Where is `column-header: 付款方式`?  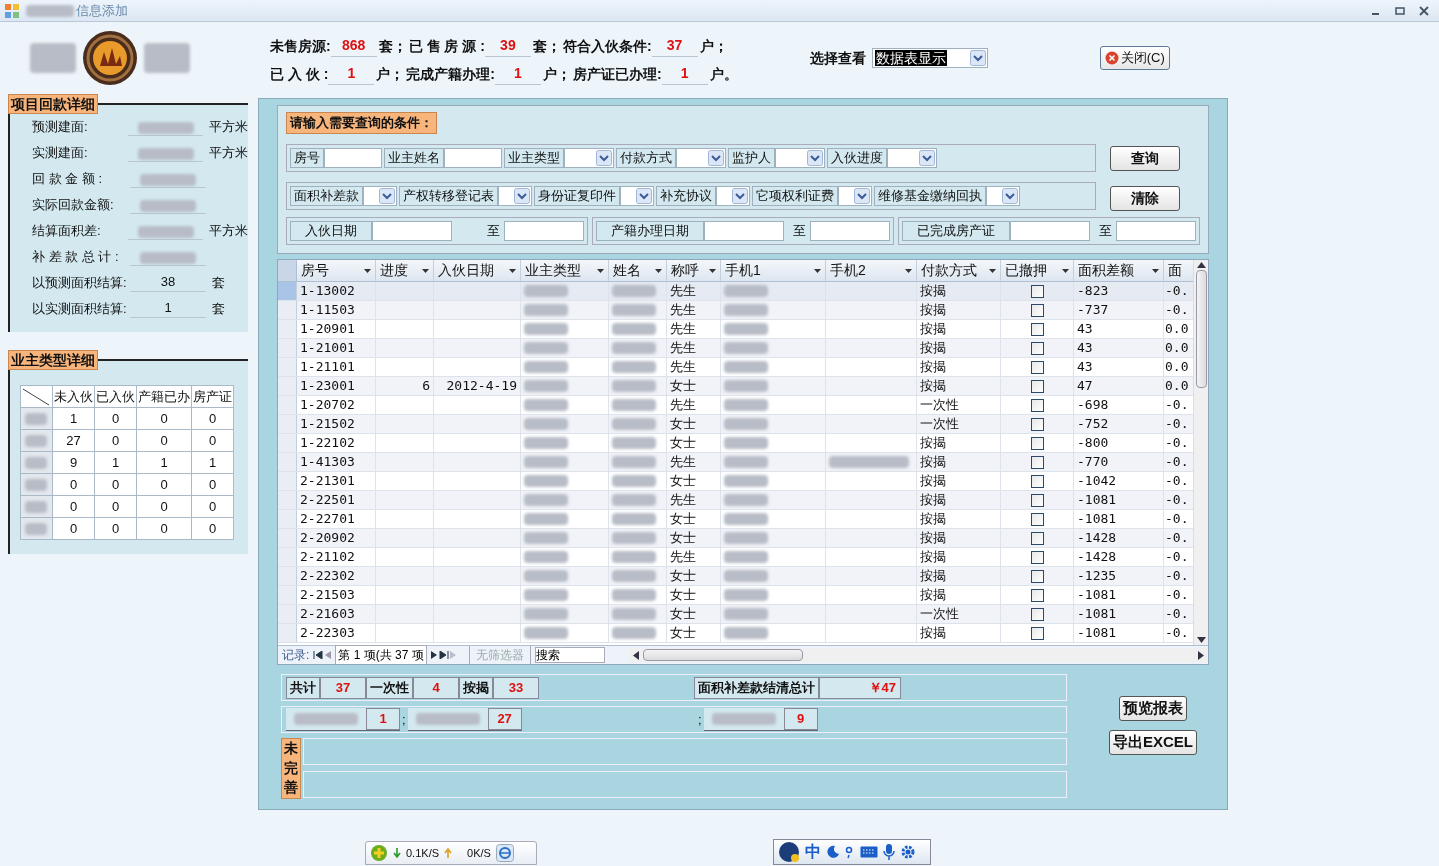 column-header: 付款方式 is located at coordinates (959, 270).